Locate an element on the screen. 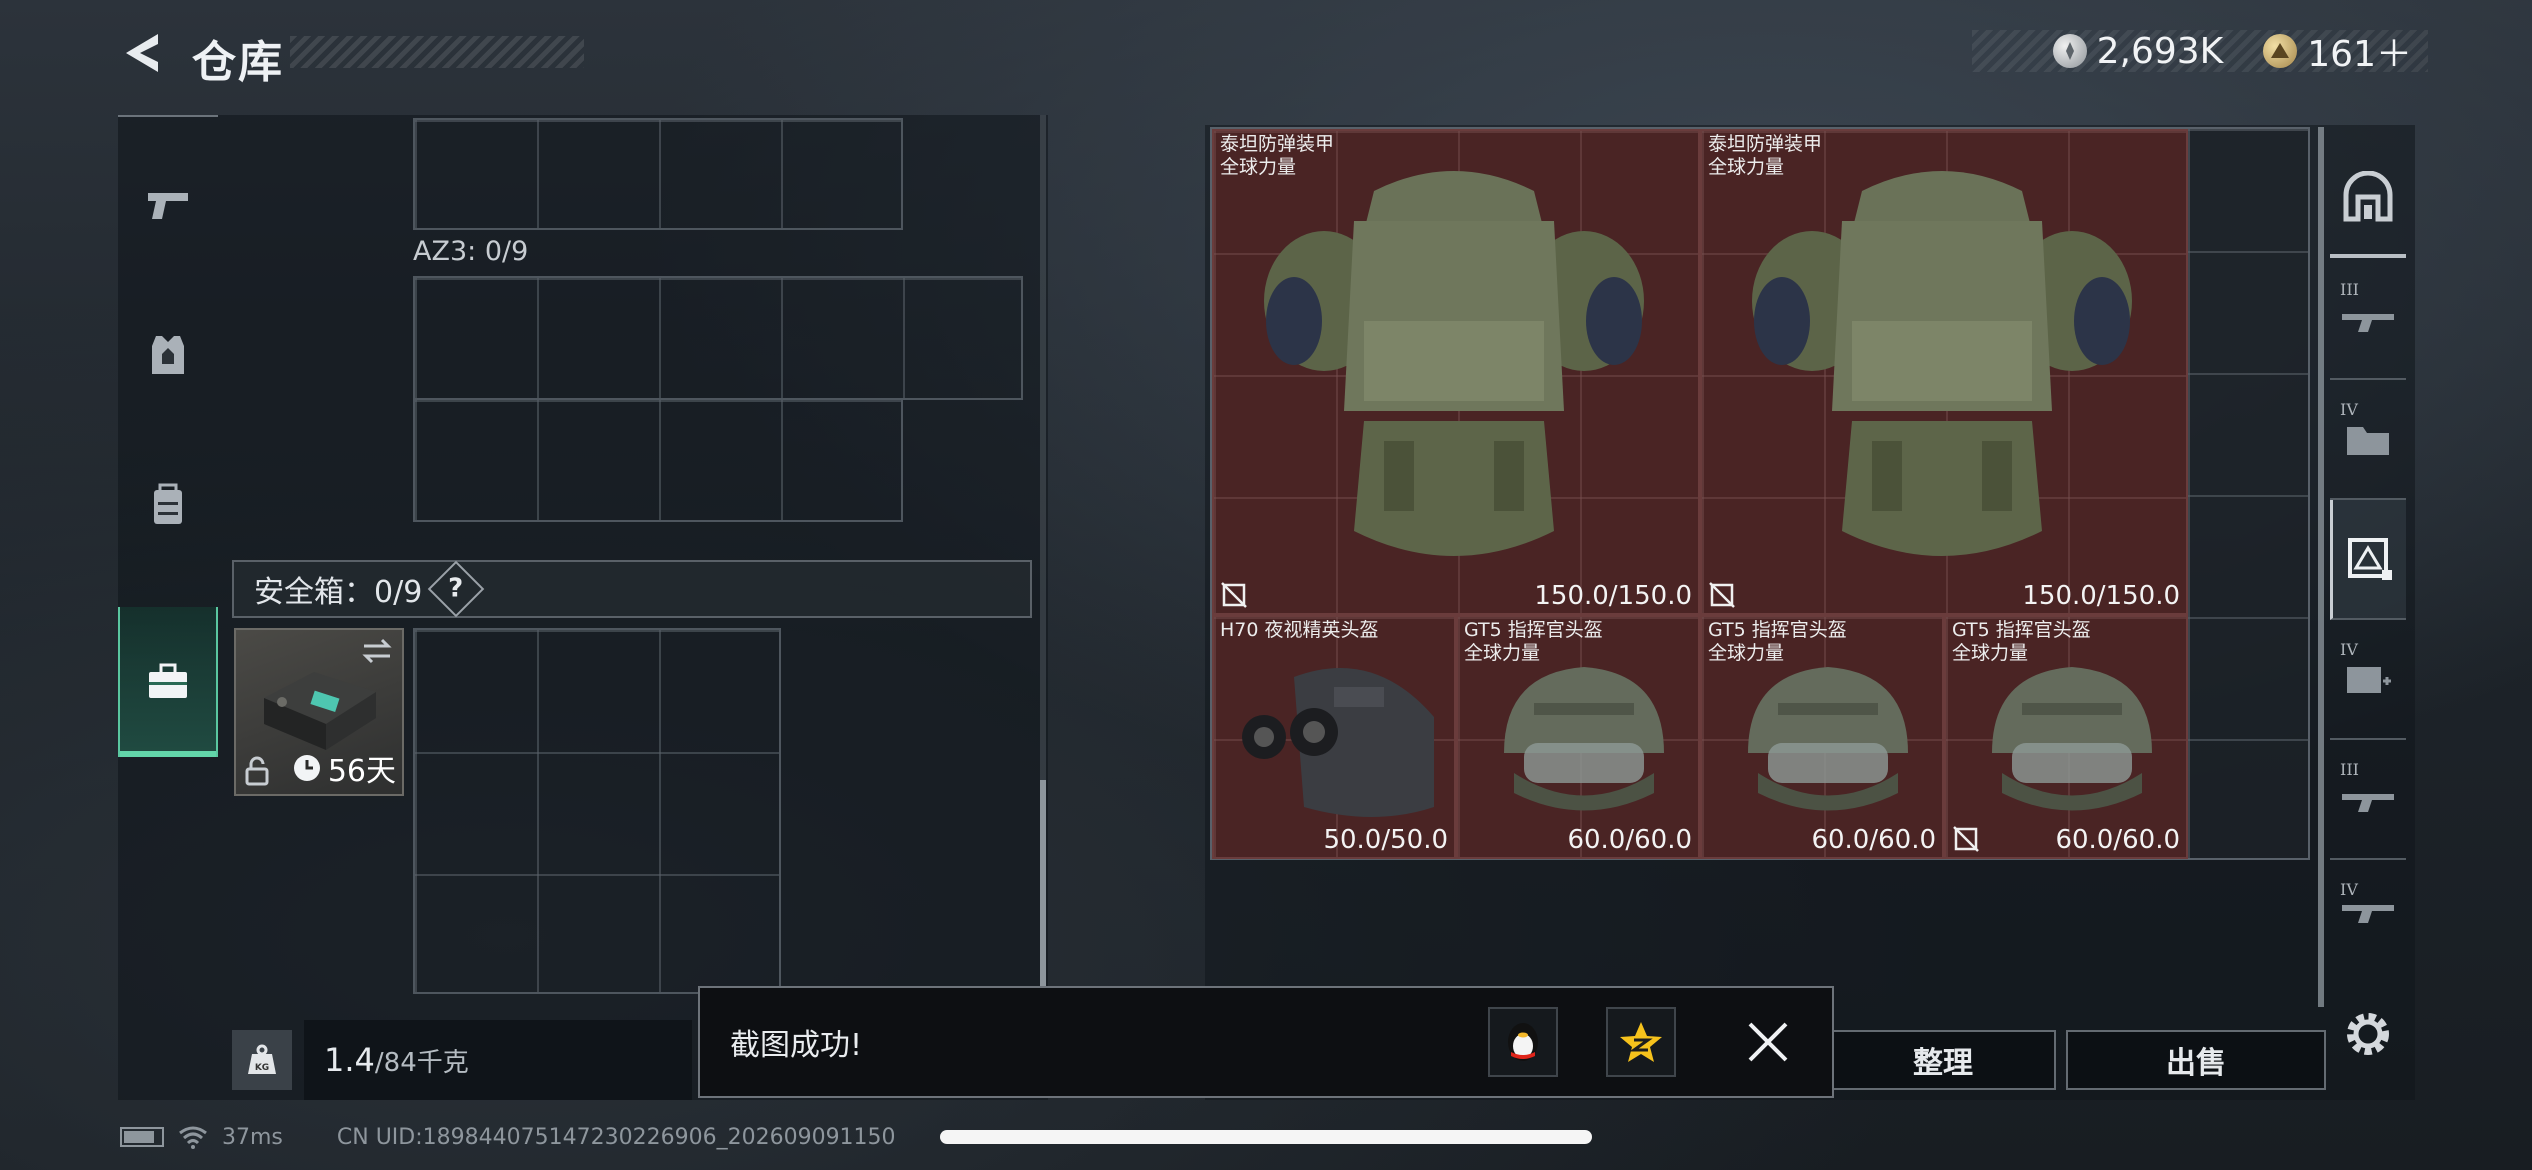 This screenshot has height=1170, width=2532. item-name: H70 夜视精英头盔 is located at coordinates (1299, 630).